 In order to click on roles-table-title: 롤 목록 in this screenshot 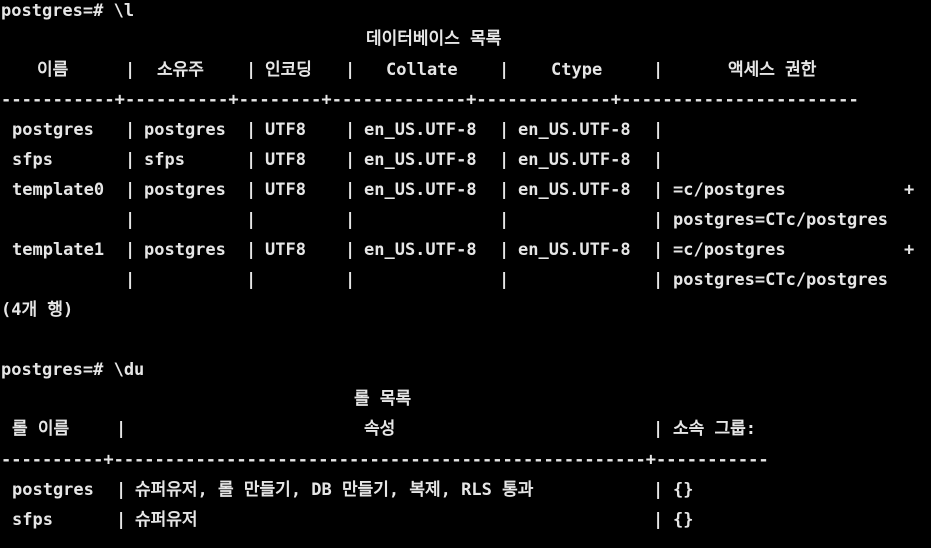, I will do `click(383, 399)`.